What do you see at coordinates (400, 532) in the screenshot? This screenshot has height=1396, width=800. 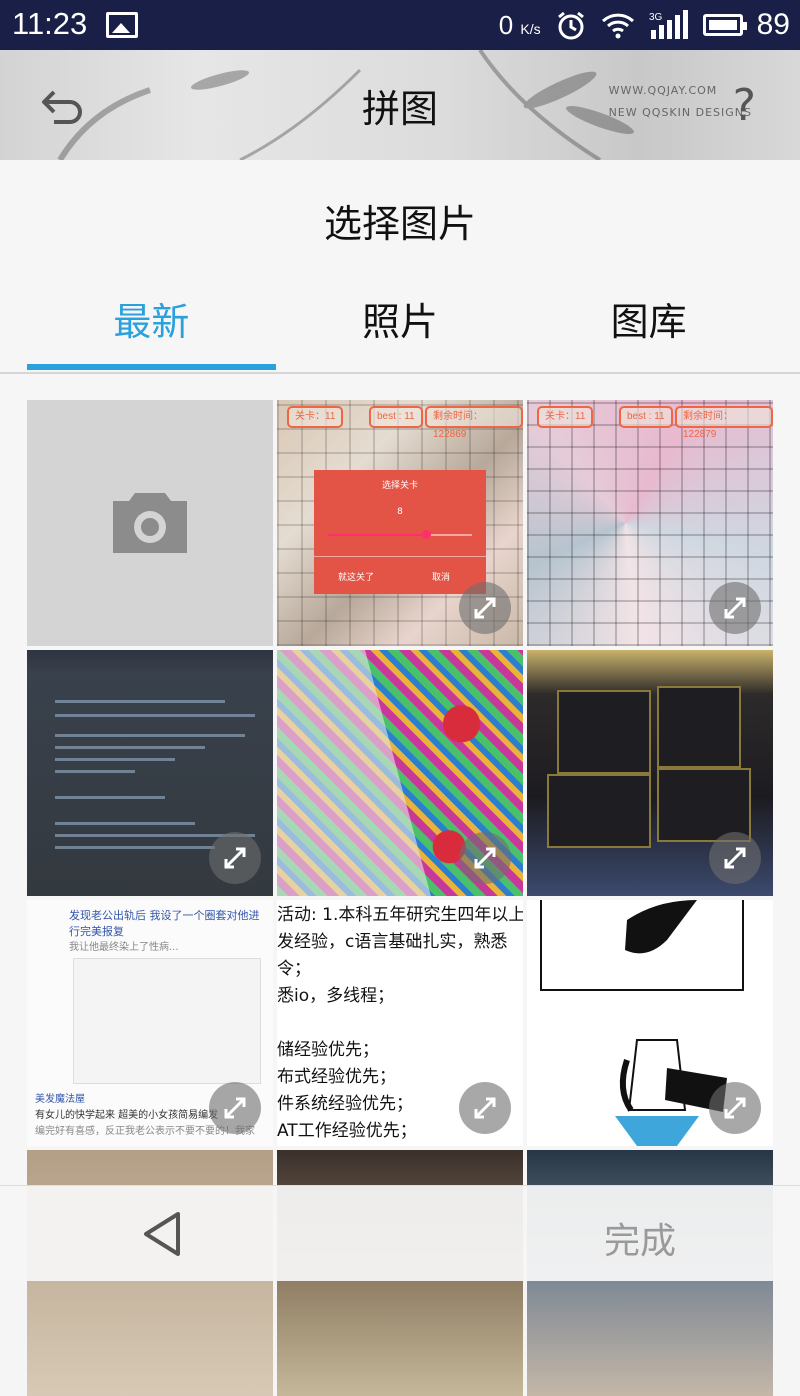 I see `level-dialog-preview: 选择关卡 8 就这关了 取消` at bounding box center [400, 532].